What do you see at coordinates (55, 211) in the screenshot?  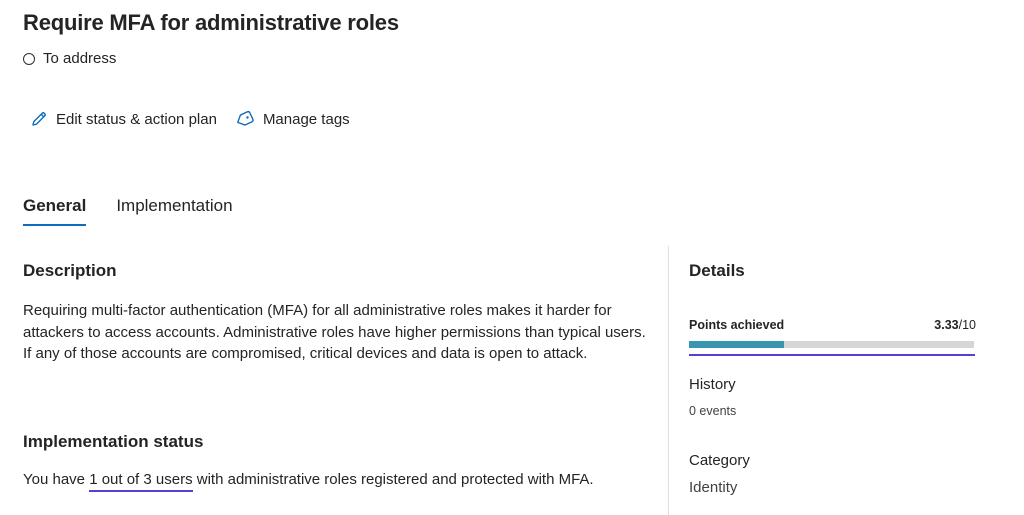 I see `tab-general: General` at bounding box center [55, 211].